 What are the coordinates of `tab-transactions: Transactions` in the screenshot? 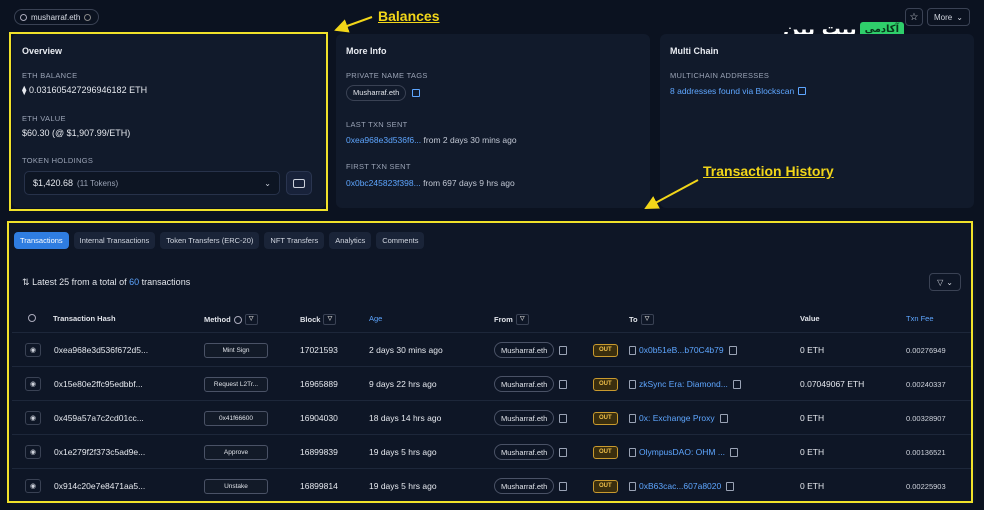 It's located at (41, 240).